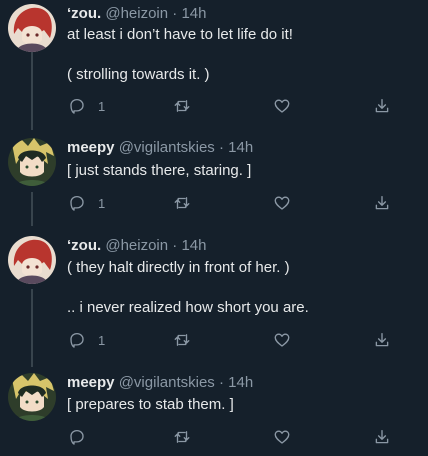 The width and height of the screenshot is (428, 456). Describe the element at coordinates (214, 437) in the screenshot. I see `tweet-actions` at that location.